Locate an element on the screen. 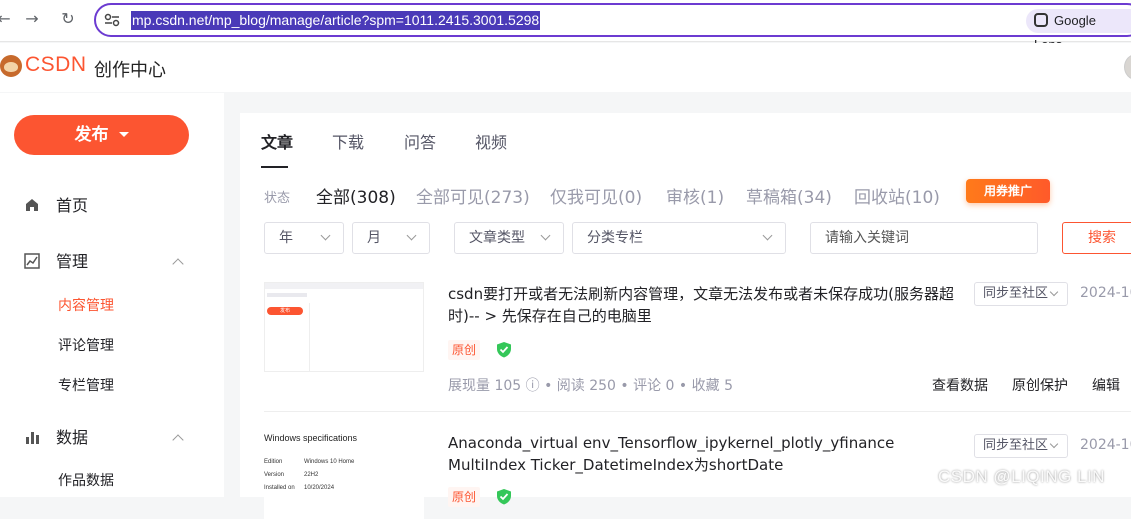 Image resolution: width=1131 pixels, height=519 pixels. sidebar-item-works-data: 作品数据 is located at coordinates (86, 481).